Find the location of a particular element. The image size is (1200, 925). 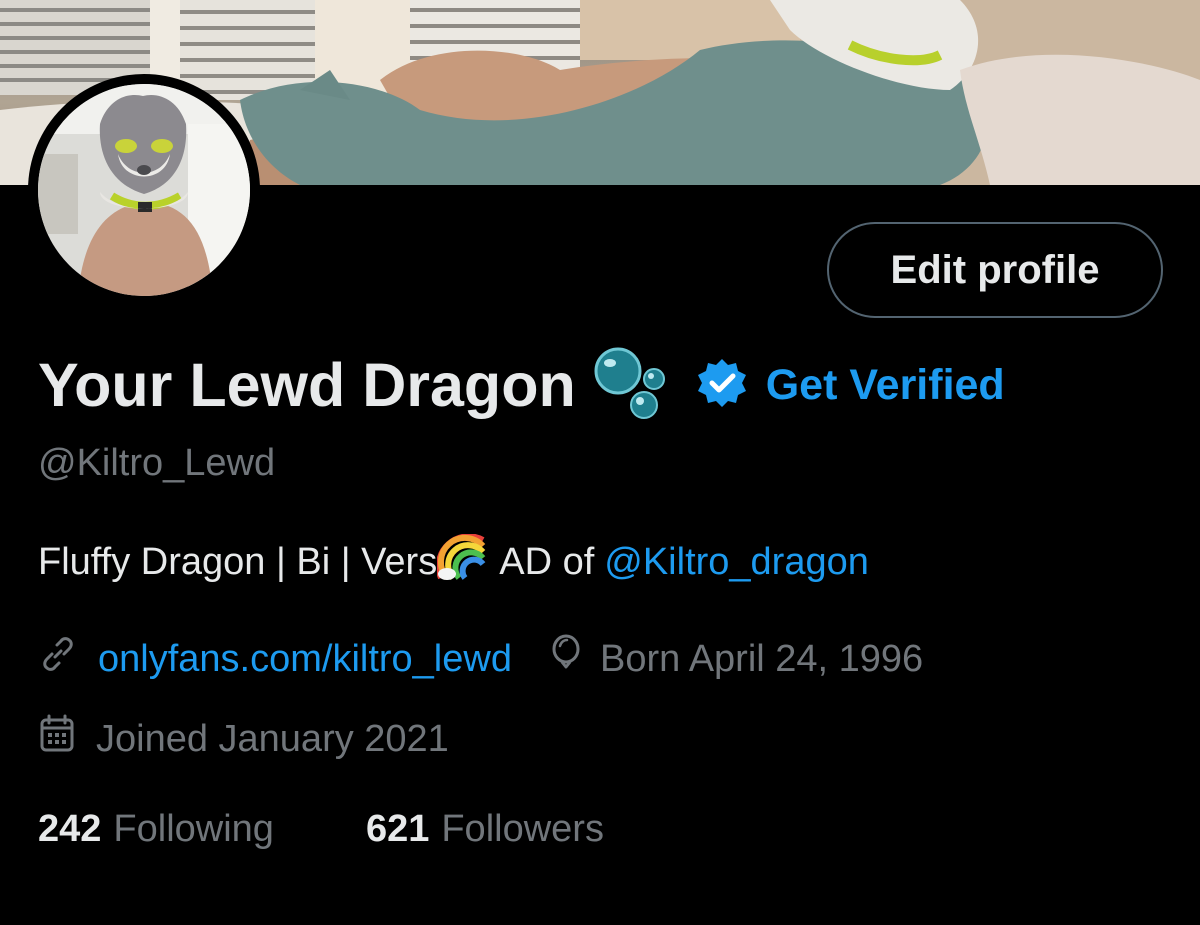

bio-text-continued: AD of is located at coordinates (547, 561).